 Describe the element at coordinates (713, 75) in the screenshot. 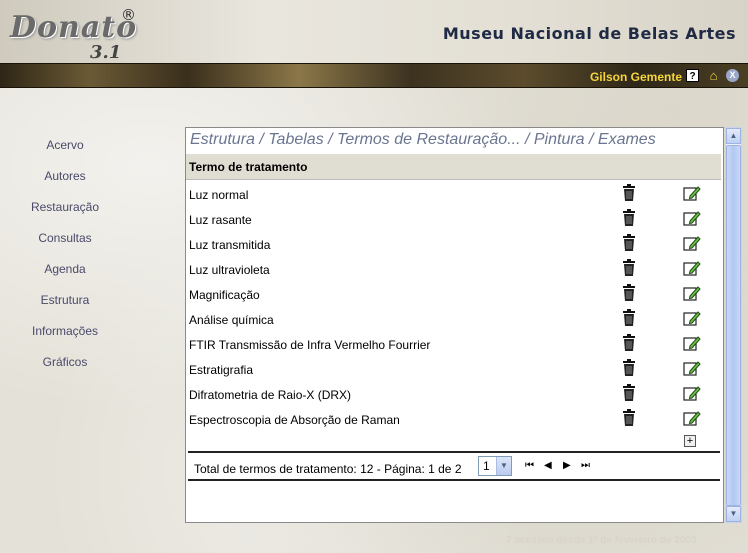

I see `home-icon: ⌂` at that location.